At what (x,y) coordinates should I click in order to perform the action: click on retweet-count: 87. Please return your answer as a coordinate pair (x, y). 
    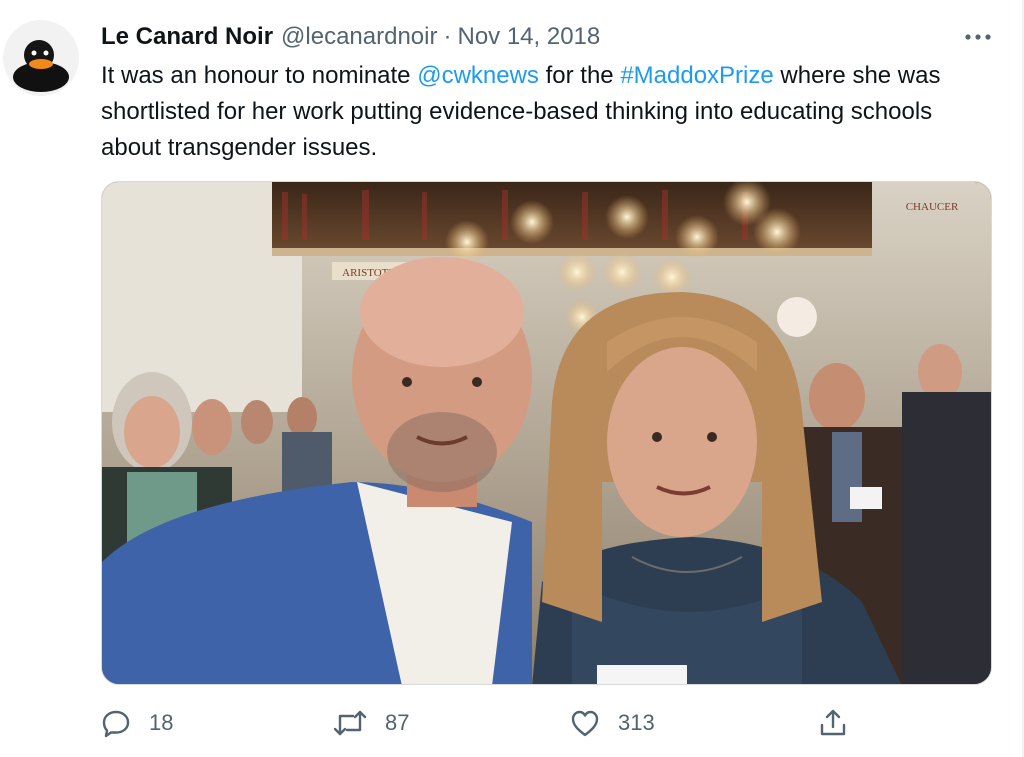
    Looking at the image, I should click on (397, 722).